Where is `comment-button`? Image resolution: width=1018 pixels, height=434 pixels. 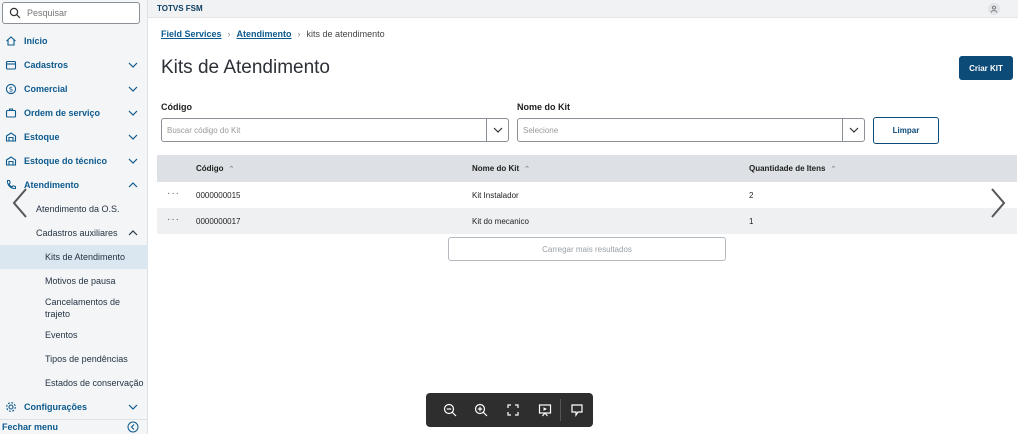 comment-button is located at coordinates (577, 410).